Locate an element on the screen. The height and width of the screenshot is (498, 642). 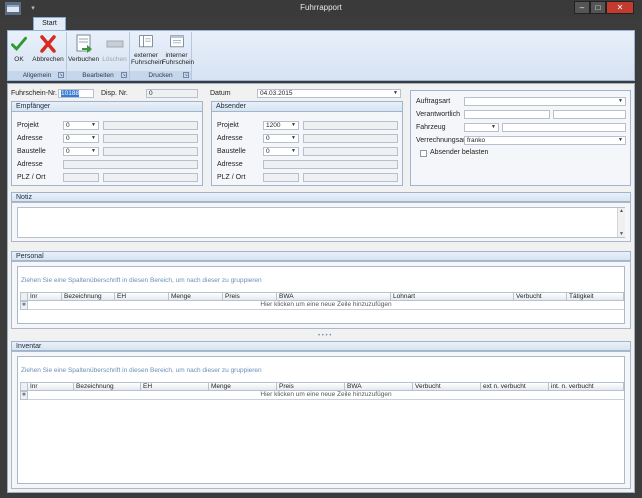
verantwortlich-field is located at coordinates (507, 114).